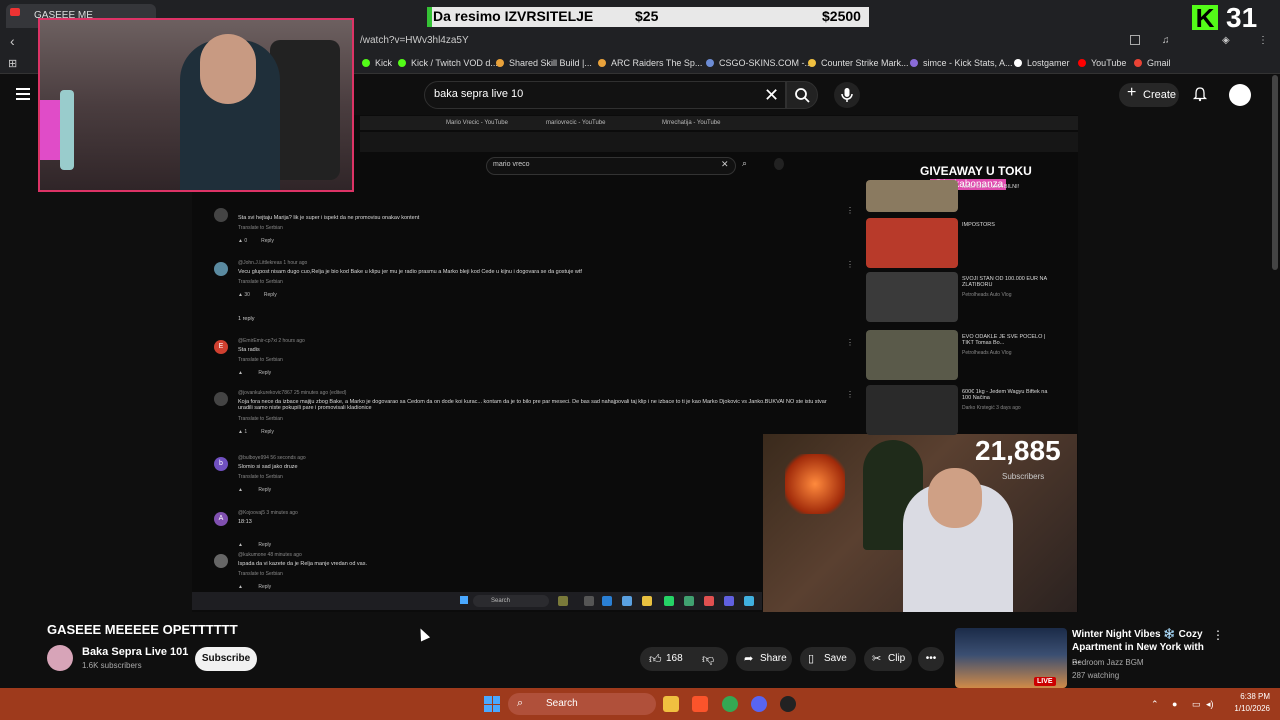 This screenshot has width=1280, height=720. I want to click on obs-icon, so click(788, 704).